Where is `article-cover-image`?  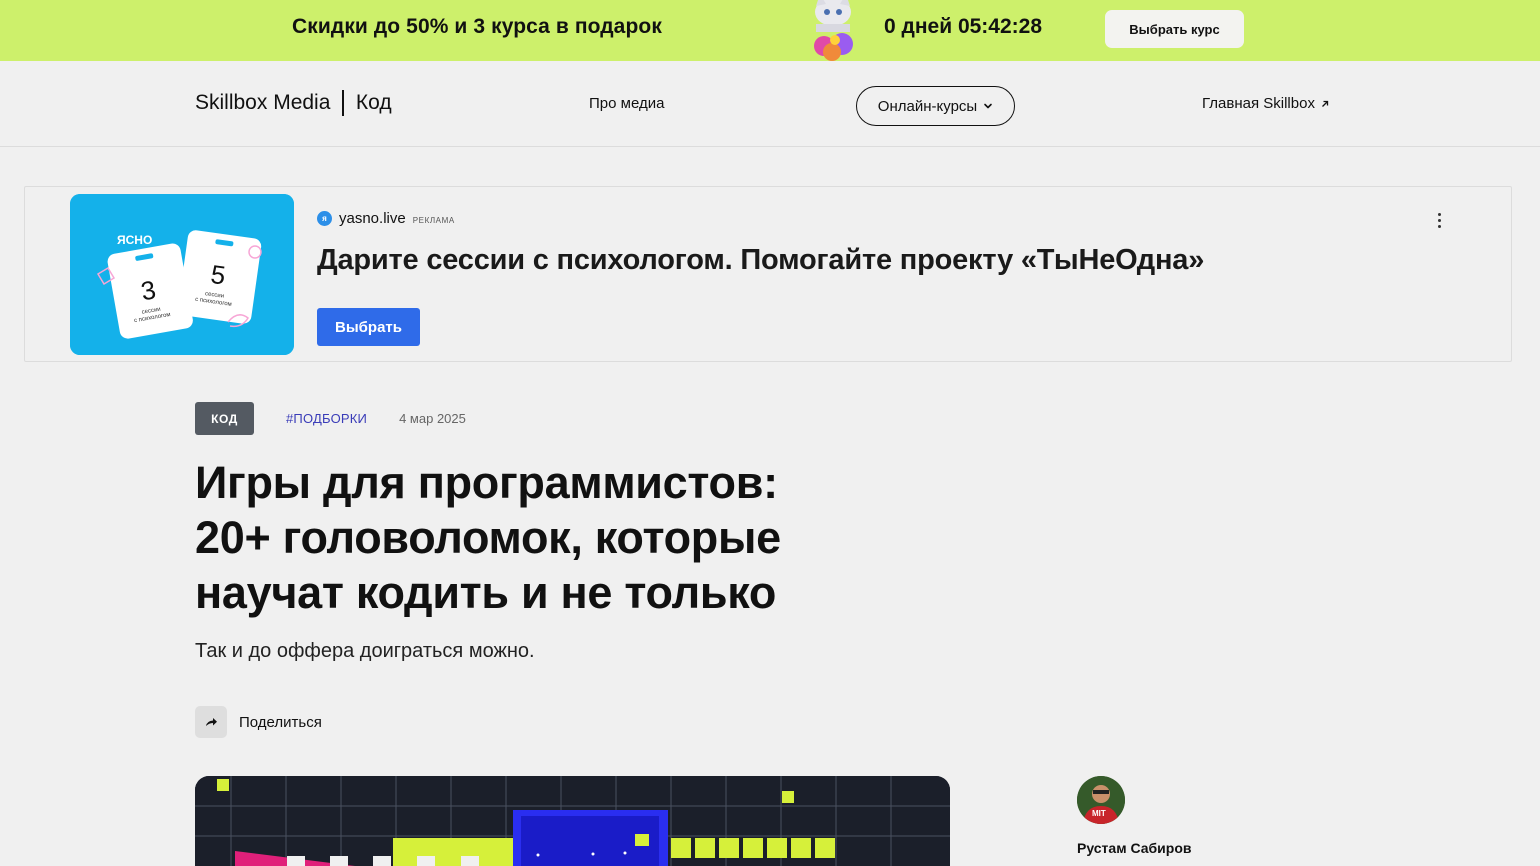
article-cover-image is located at coordinates (572, 821).